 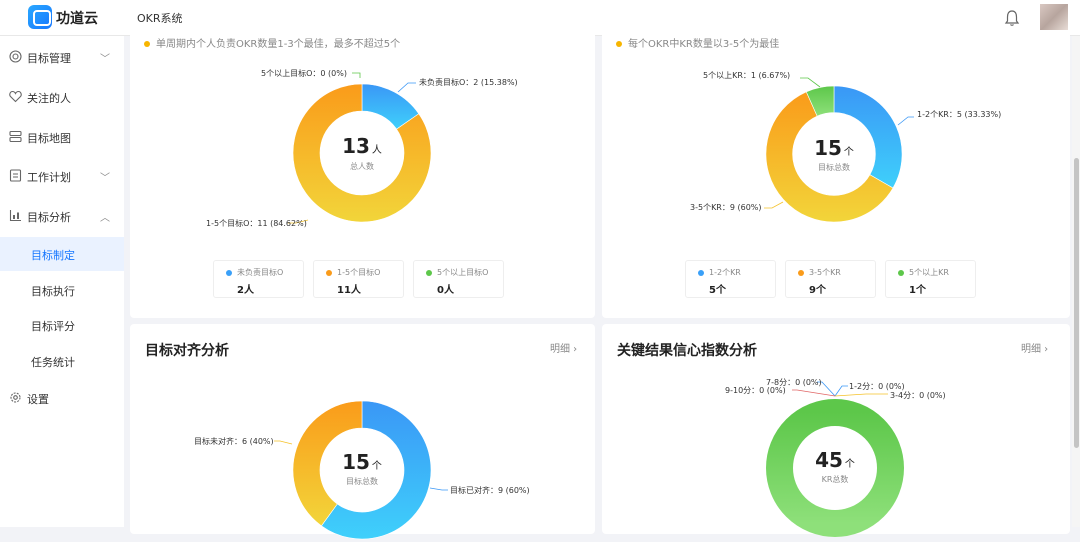 What do you see at coordinates (53, 255) in the screenshot?
I see `sidebar-subitem-label: 目标制定` at bounding box center [53, 255].